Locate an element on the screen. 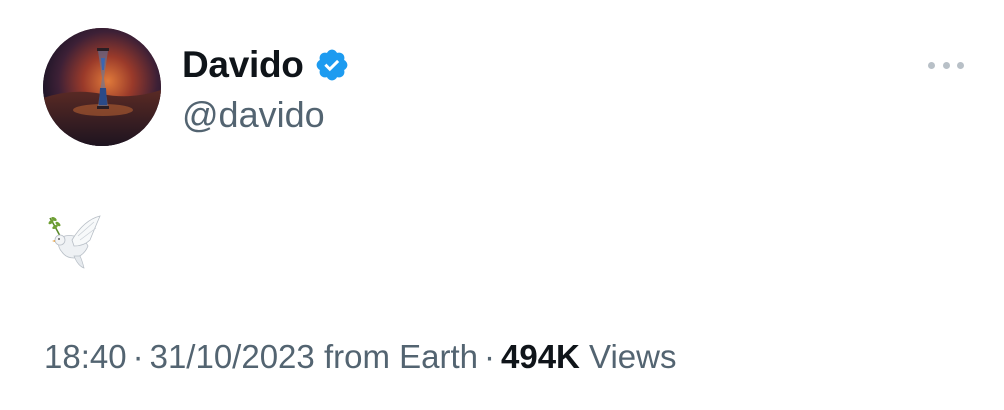 This screenshot has width=1004, height=410. avatar is located at coordinates (102, 87).